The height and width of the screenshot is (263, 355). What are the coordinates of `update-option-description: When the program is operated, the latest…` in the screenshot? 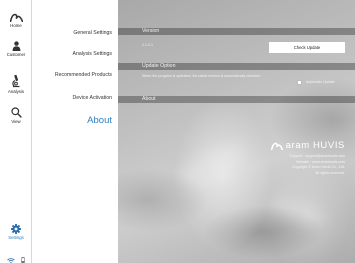 It's located at (201, 76).